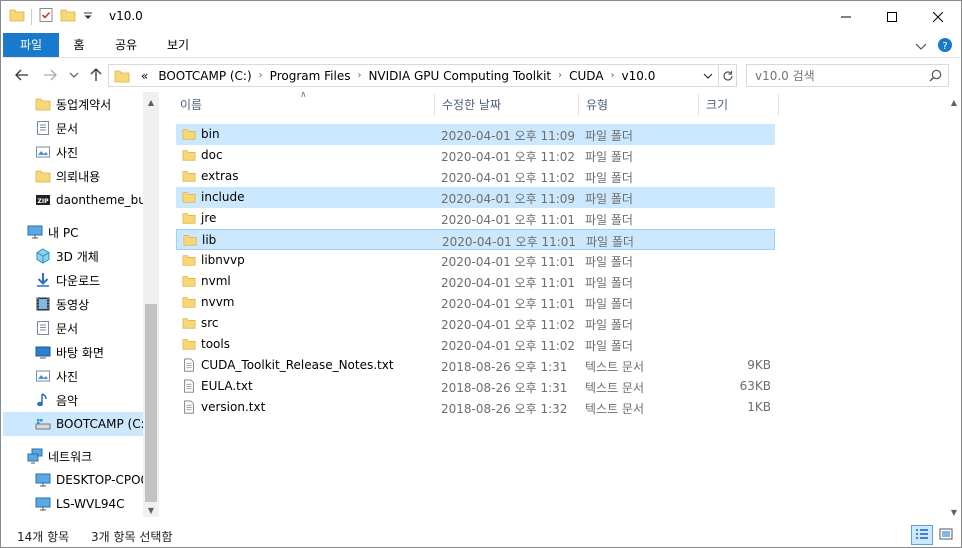 This screenshot has height=548, width=962. What do you see at coordinates (506, 105) in the screenshot?
I see `column-header-date: 수정한 날짜` at bounding box center [506, 105].